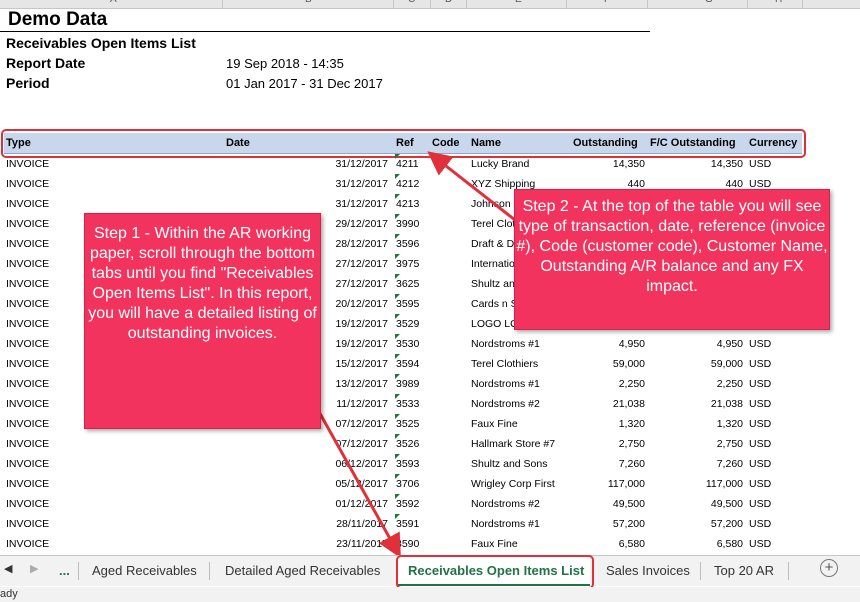 The width and height of the screenshot is (860, 602). Describe the element at coordinates (500, 164) in the screenshot. I see `cell-name: Lucky Brand` at that location.